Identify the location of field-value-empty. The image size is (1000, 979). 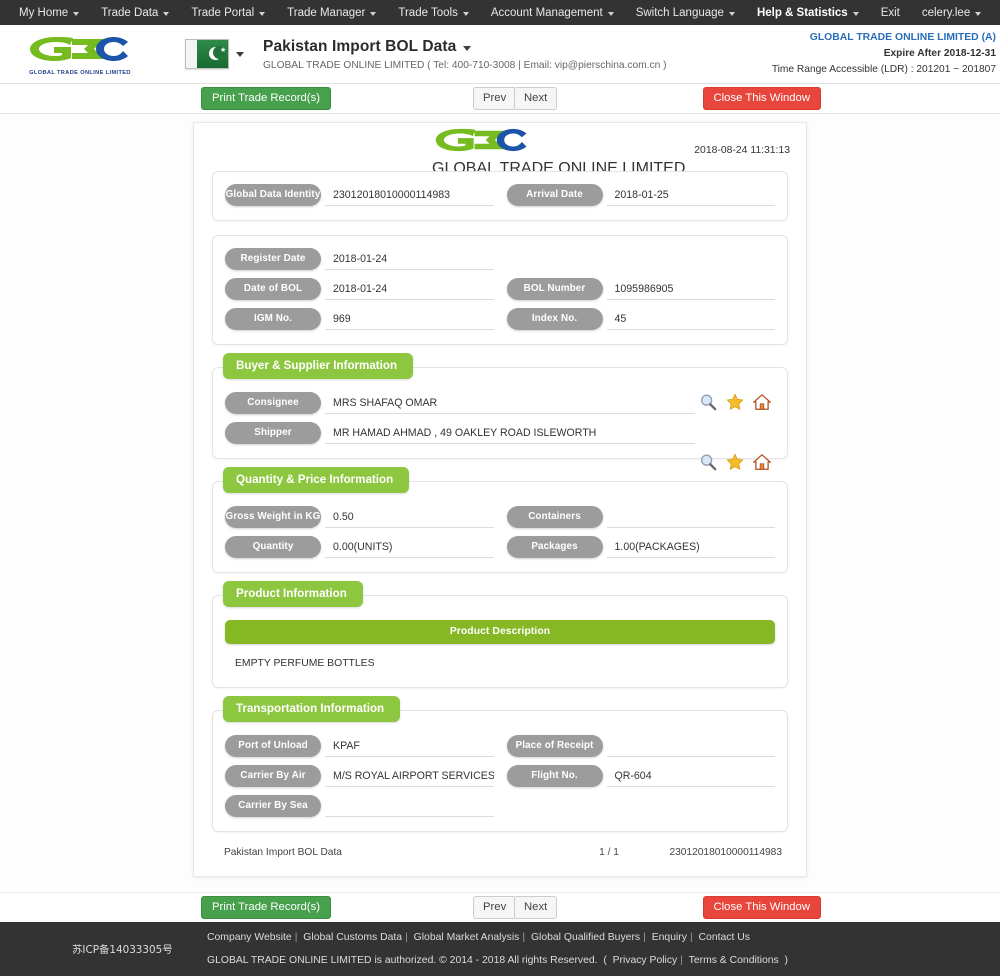
(691, 261).